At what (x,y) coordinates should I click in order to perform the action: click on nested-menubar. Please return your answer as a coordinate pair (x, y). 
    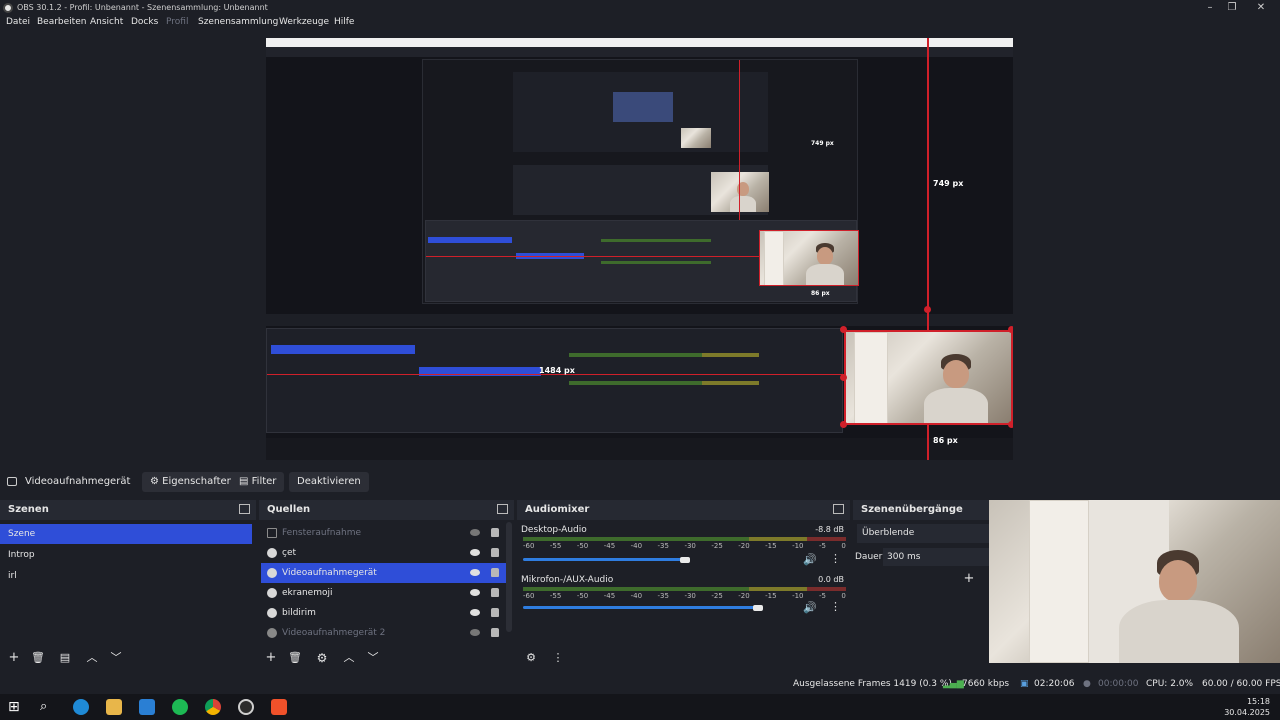
    Looking at the image, I should click on (639, 52).